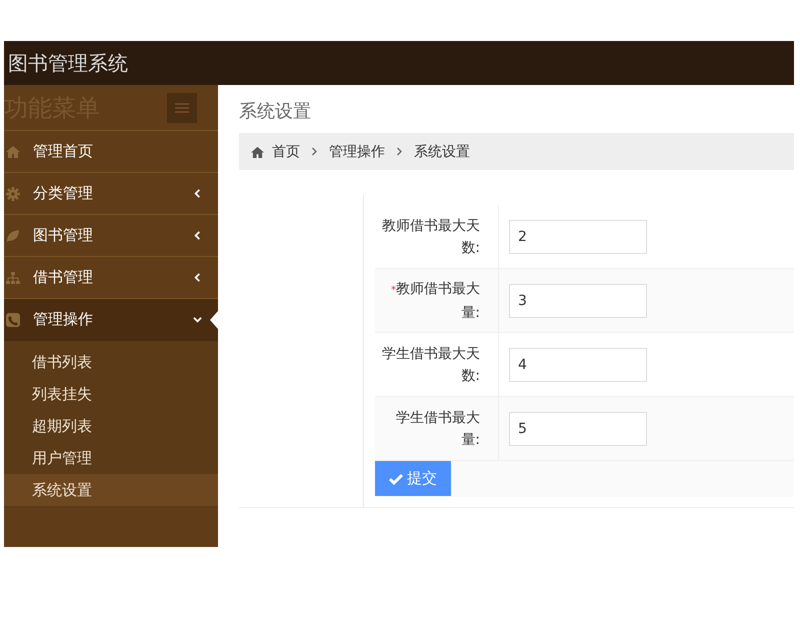  What do you see at coordinates (13, 151) in the screenshot?
I see `house-icon` at bounding box center [13, 151].